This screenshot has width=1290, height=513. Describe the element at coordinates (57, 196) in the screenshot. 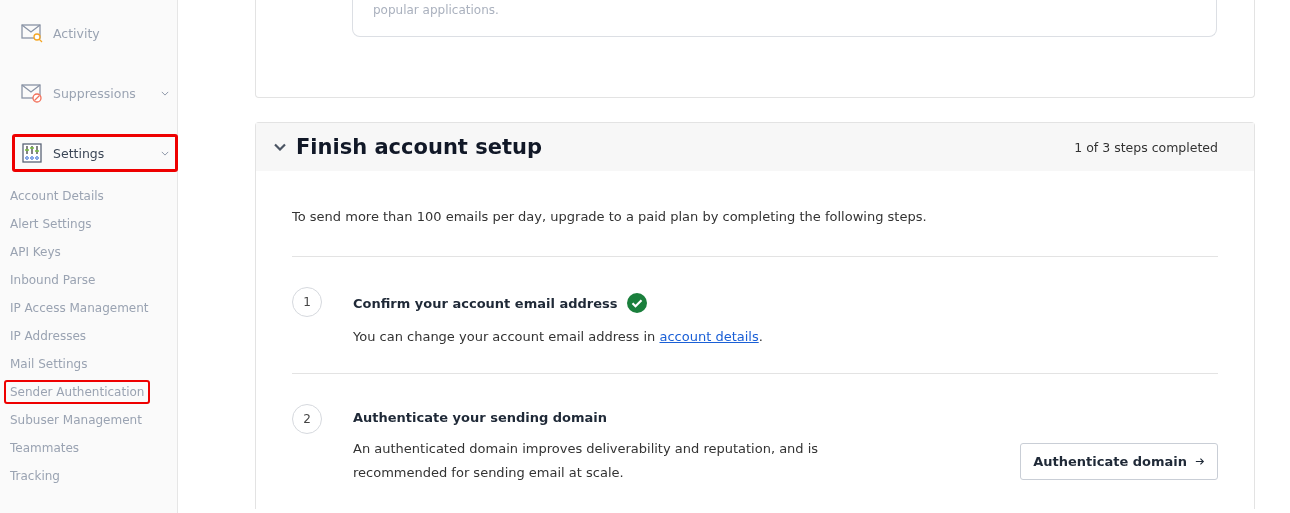

I see `settings-subitem: Account Details` at that location.